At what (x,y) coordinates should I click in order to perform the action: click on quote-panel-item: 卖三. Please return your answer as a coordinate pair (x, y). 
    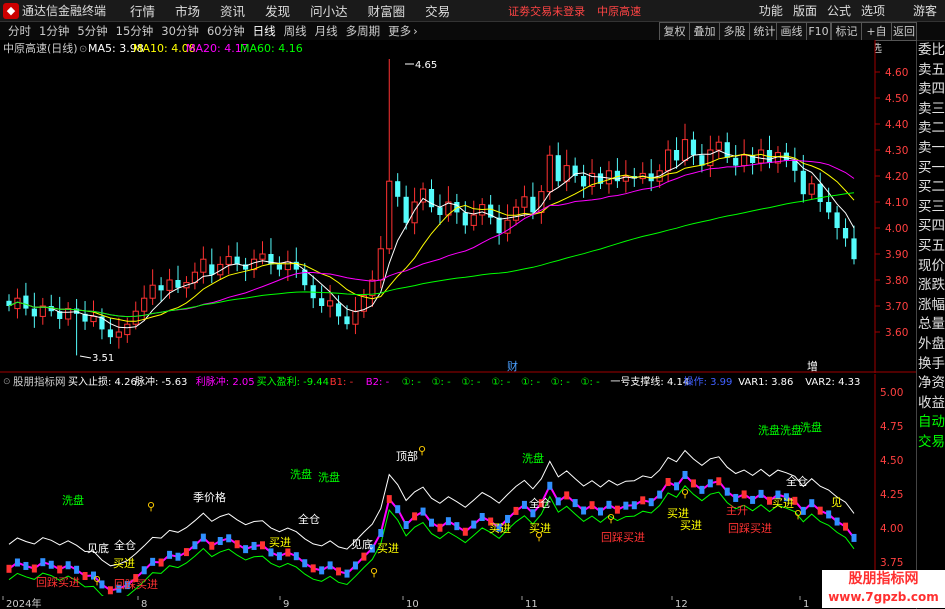
    Looking at the image, I should click on (931, 110).